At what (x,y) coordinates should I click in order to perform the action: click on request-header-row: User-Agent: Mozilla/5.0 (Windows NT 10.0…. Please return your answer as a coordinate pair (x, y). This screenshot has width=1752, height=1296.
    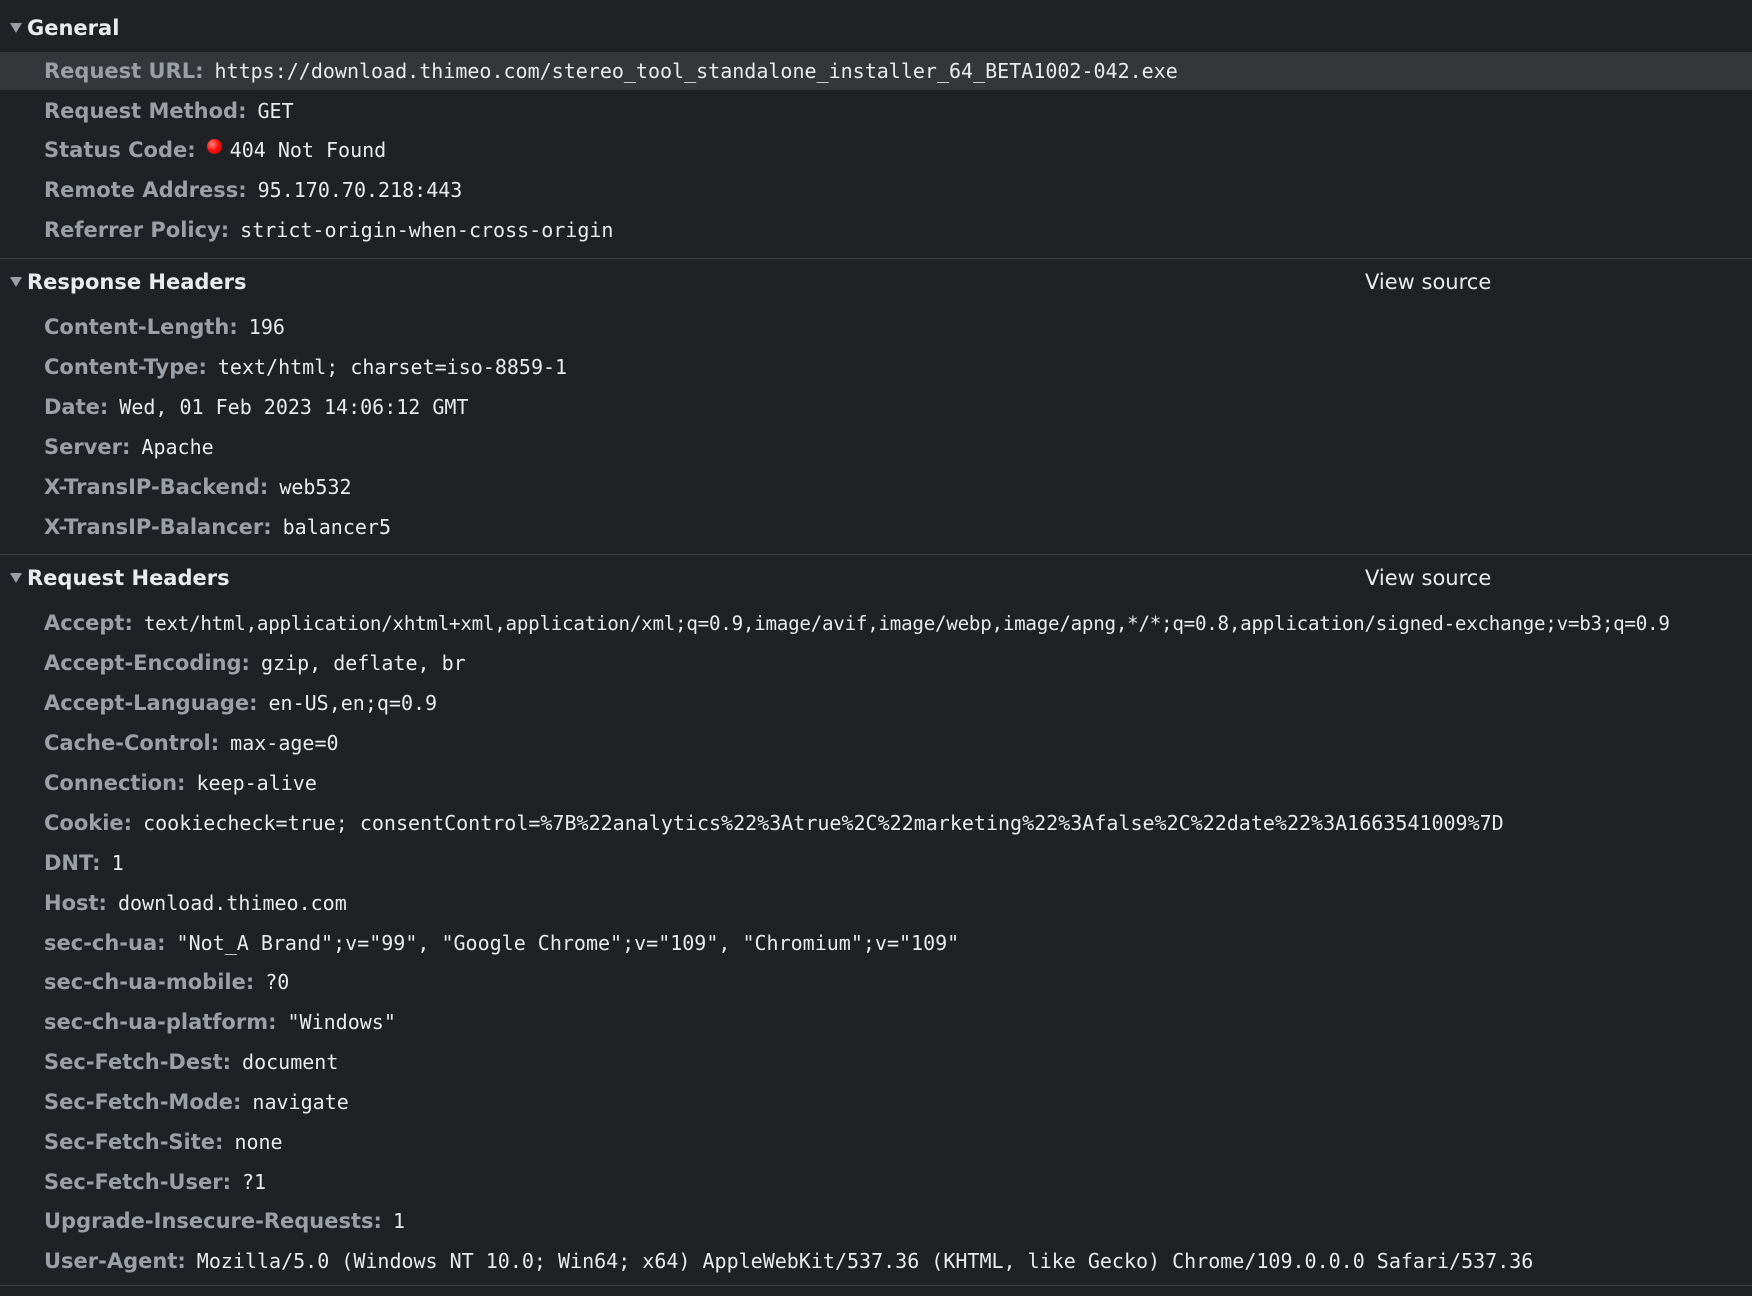
    Looking at the image, I should click on (876, 1261).